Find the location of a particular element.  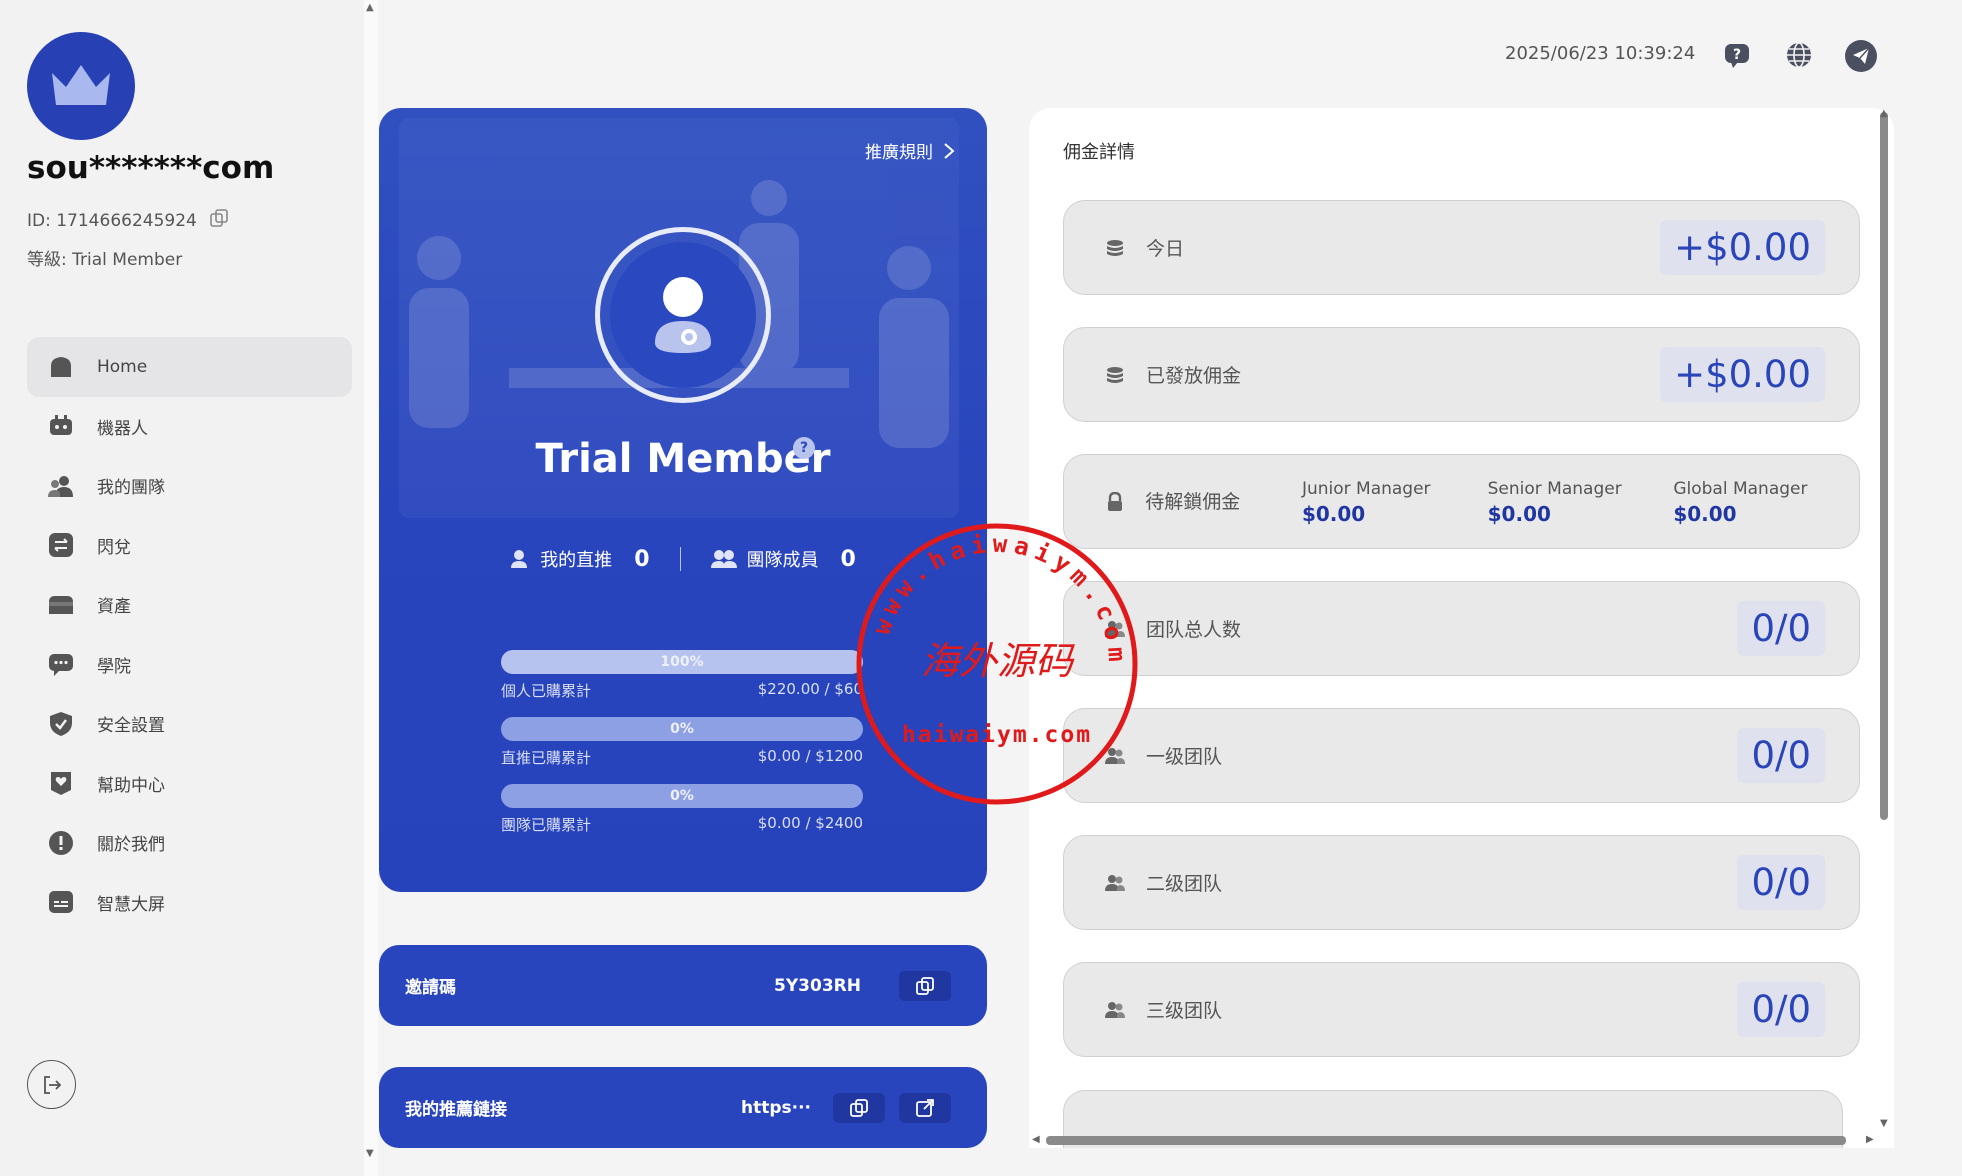

sidebar-item-security: 安全設置 is located at coordinates (189, 724).